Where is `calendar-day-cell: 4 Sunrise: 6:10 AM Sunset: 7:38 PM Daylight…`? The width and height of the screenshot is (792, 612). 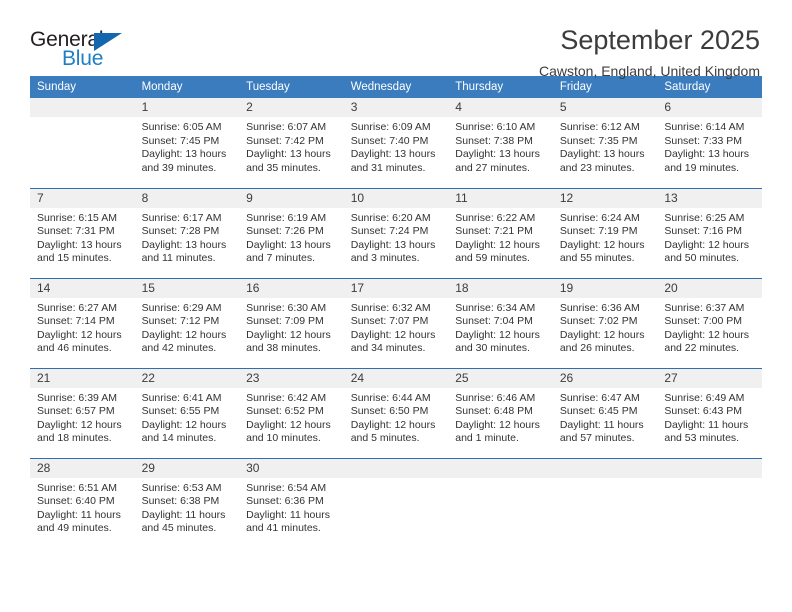
calendar-day-cell: 4 Sunrise: 6:10 AM Sunset: 7:38 PM Daylight… is located at coordinates (500, 143).